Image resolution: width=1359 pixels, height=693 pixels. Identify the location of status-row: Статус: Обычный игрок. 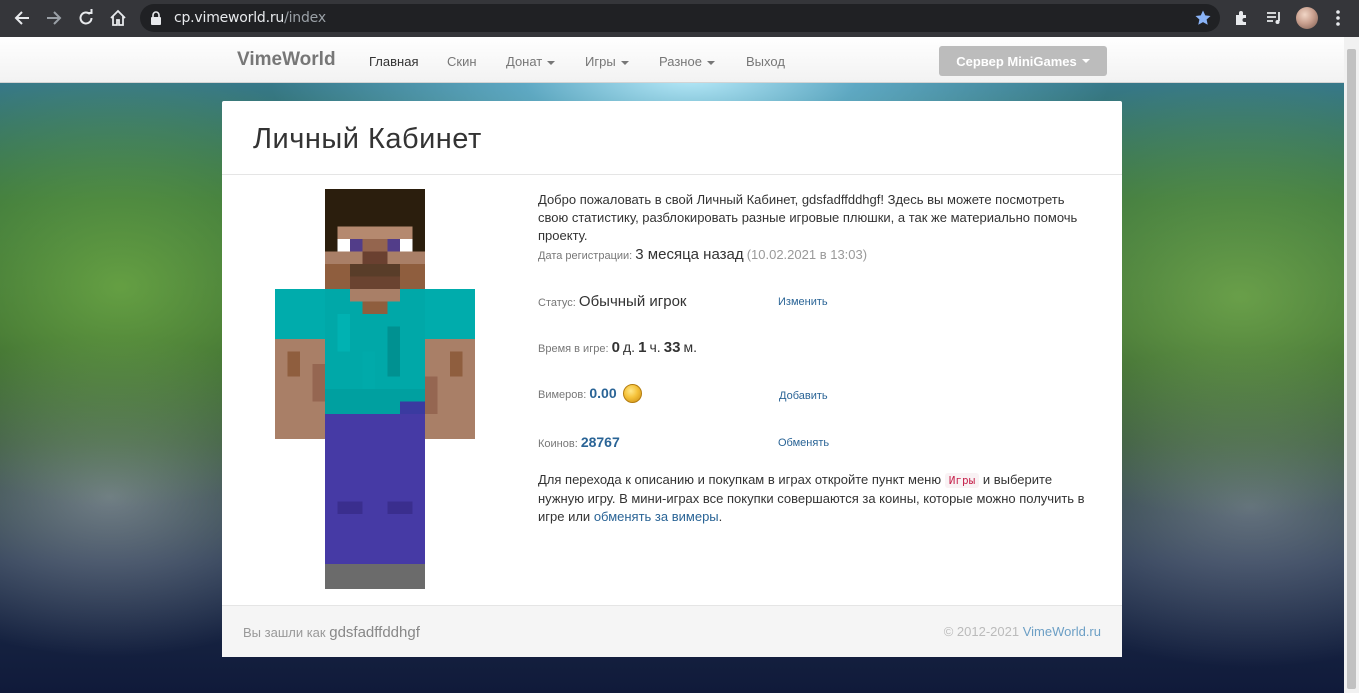
(612, 301).